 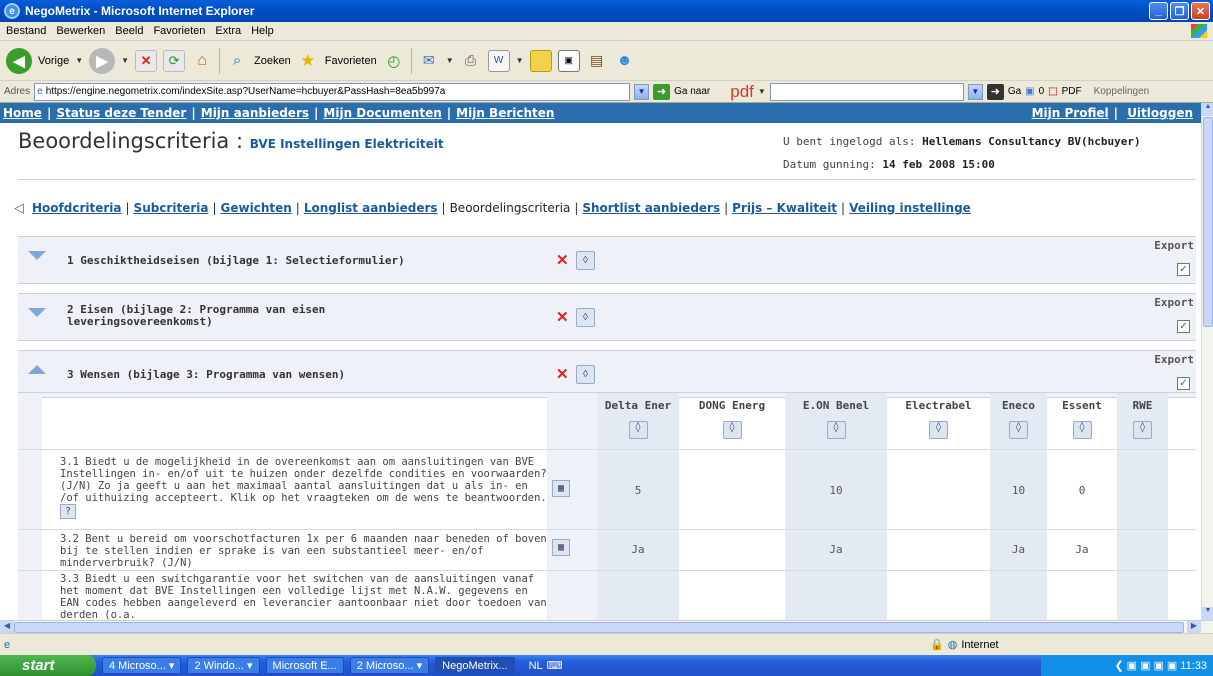 I want to click on back-arrow-icon: ◀, so click(x=19, y=60).